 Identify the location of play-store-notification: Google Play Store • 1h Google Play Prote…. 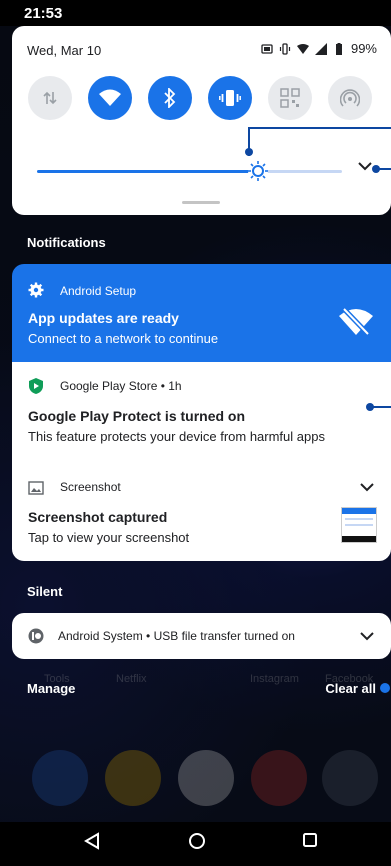
(201, 413).